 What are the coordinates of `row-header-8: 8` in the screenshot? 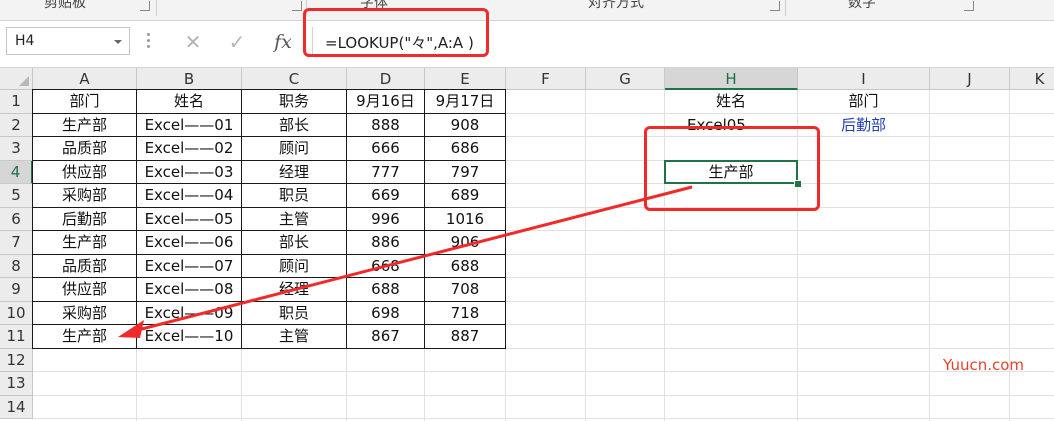 It's located at (16, 266).